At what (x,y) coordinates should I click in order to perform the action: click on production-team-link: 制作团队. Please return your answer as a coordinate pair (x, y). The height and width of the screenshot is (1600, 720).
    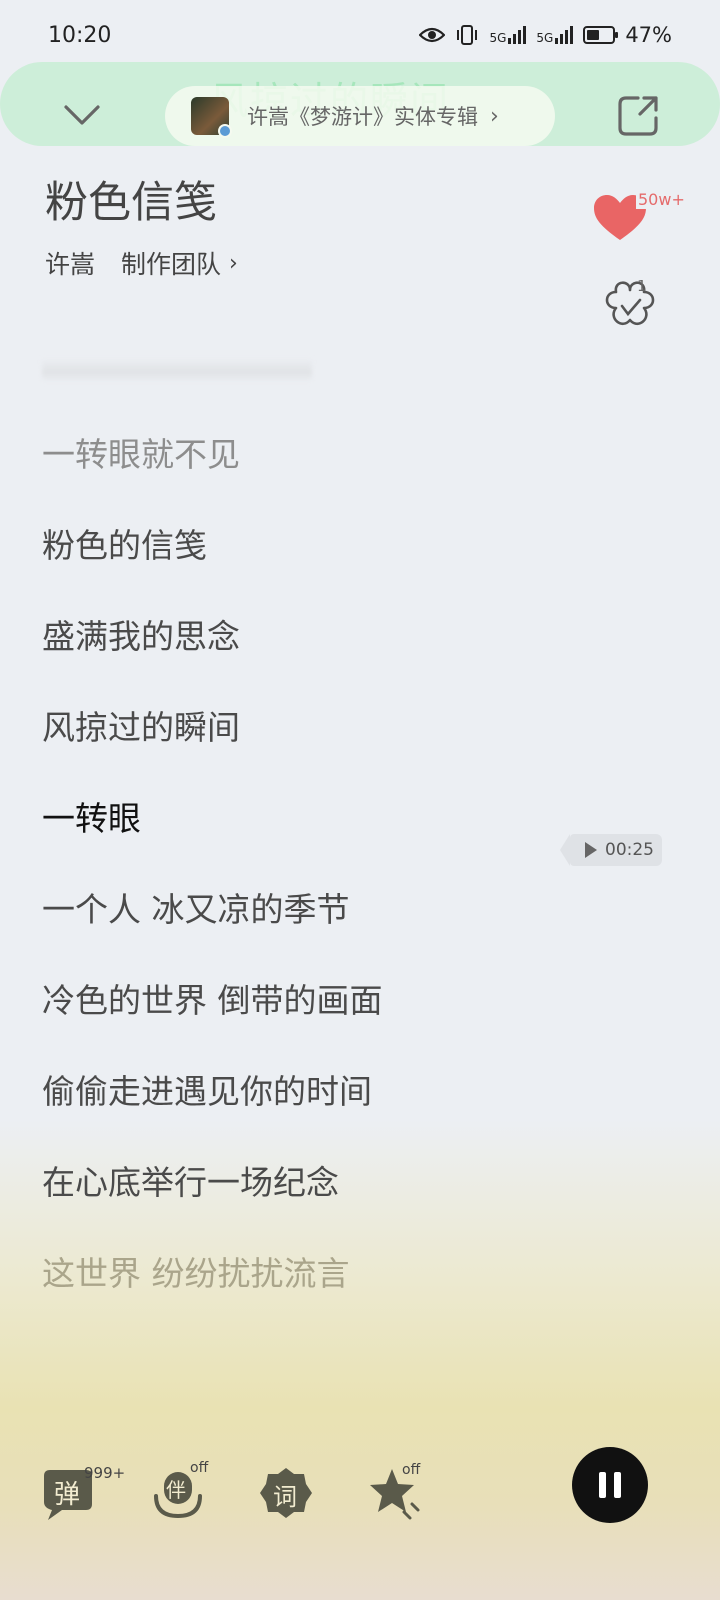
    Looking at the image, I should click on (171, 263).